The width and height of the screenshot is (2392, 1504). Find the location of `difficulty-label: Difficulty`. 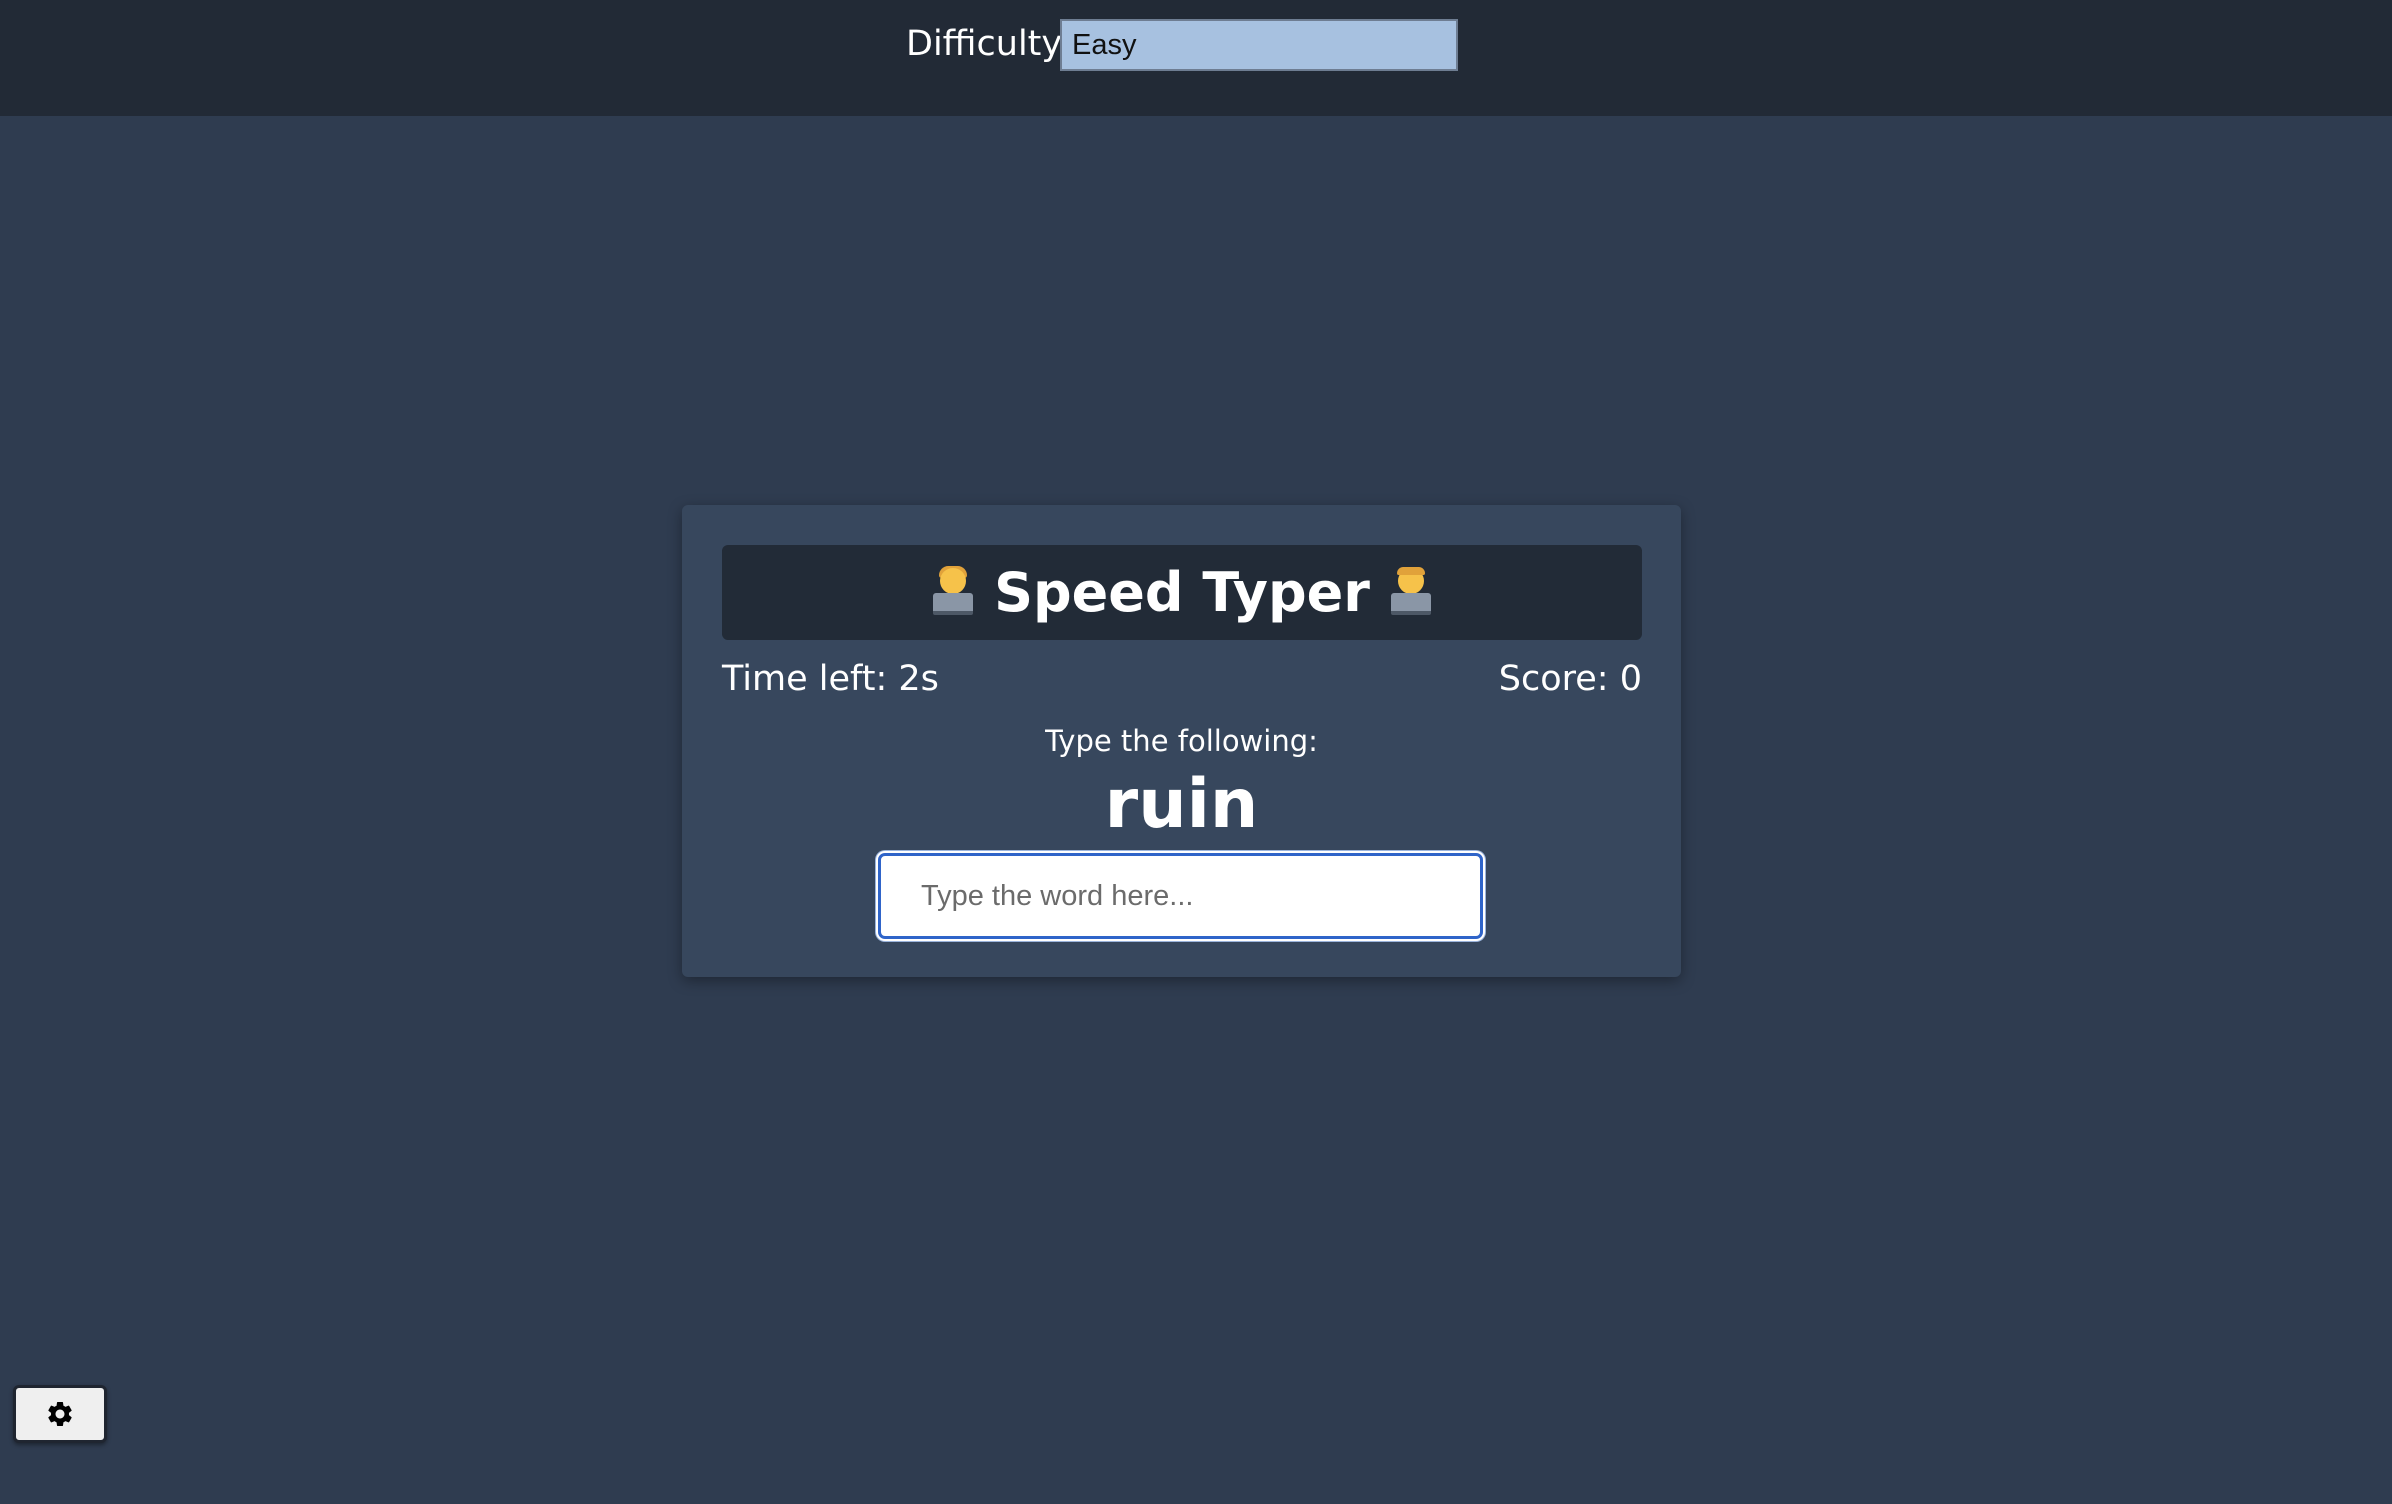

difficulty-label: Difficulty is located at coordinates (984, 44).